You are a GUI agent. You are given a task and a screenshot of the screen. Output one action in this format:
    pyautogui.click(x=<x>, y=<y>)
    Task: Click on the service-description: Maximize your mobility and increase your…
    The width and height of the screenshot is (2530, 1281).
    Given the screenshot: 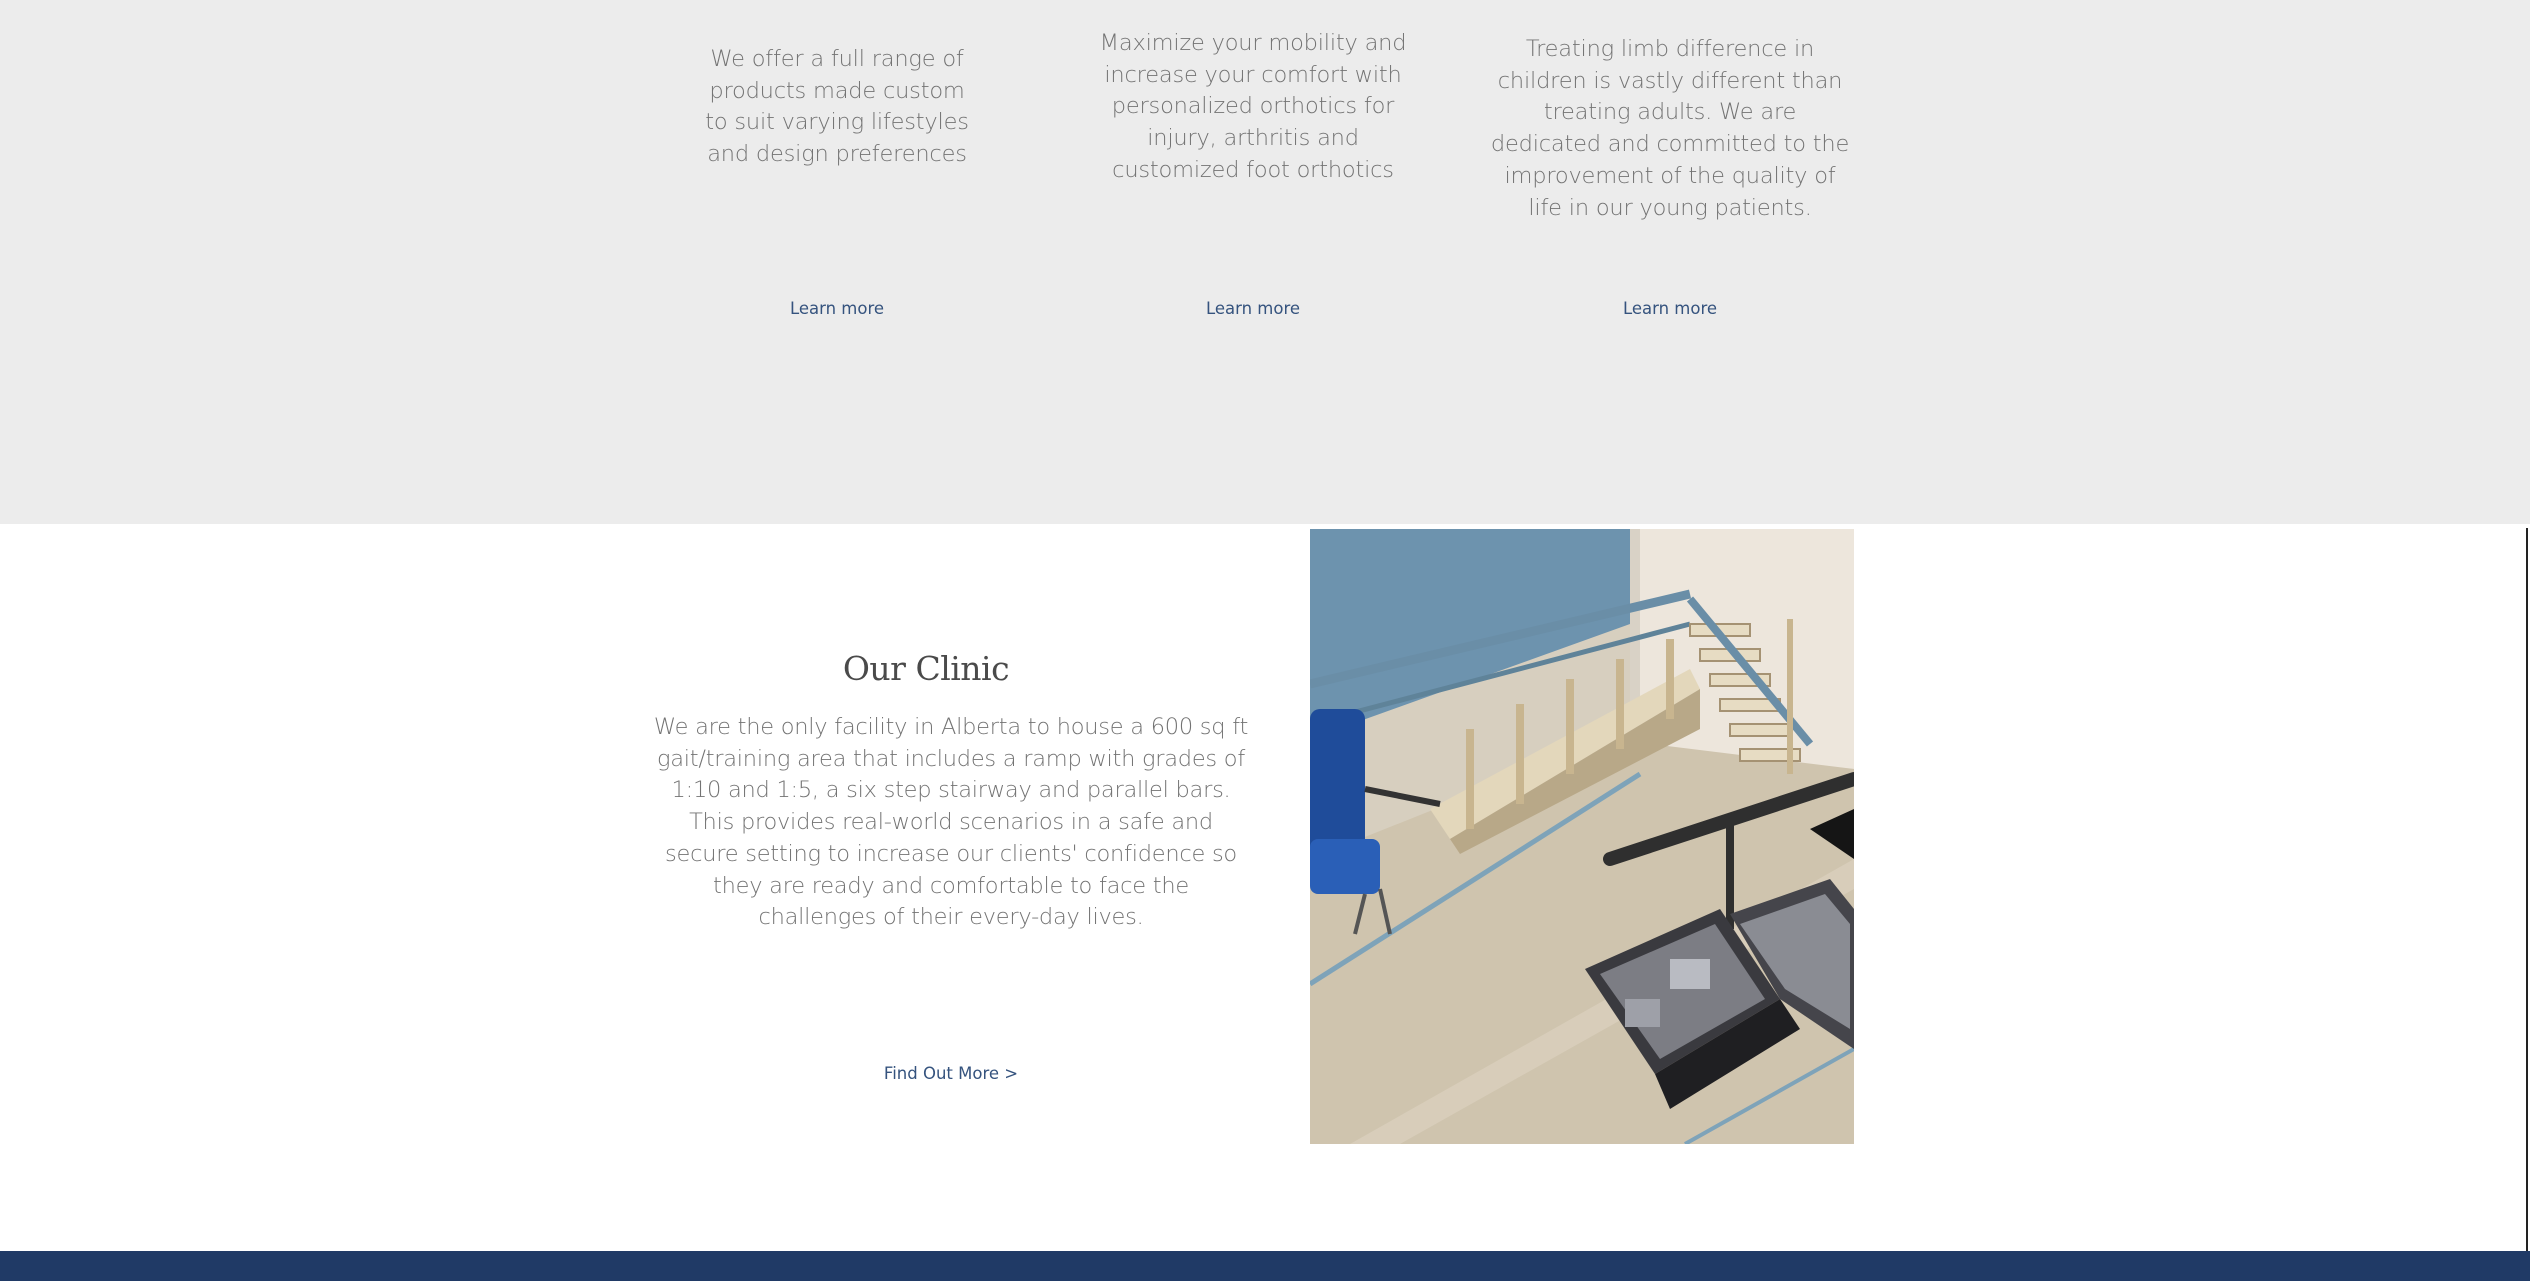 What is the action you would take?
    pyautogui.click(x=1253, y=106)
    